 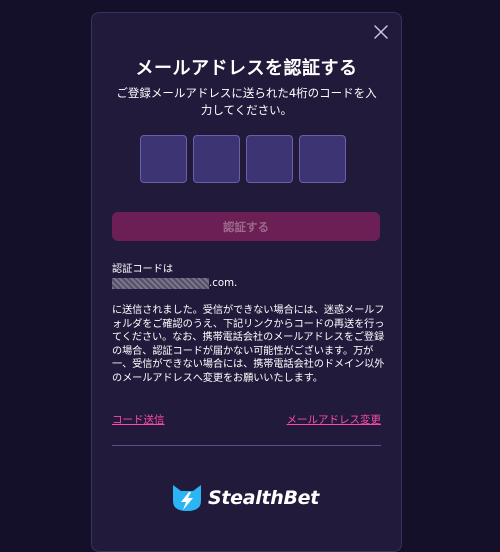 I want to click on email-suffix: .com., so click(x=223, y=283).